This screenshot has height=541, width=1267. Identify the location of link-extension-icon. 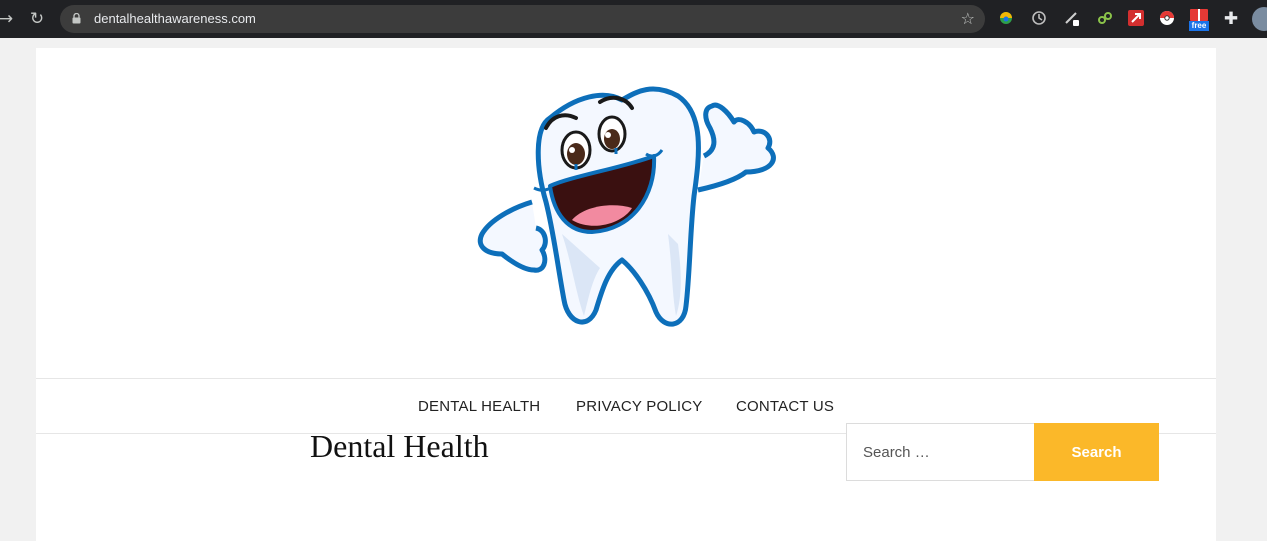
(1105, 18).